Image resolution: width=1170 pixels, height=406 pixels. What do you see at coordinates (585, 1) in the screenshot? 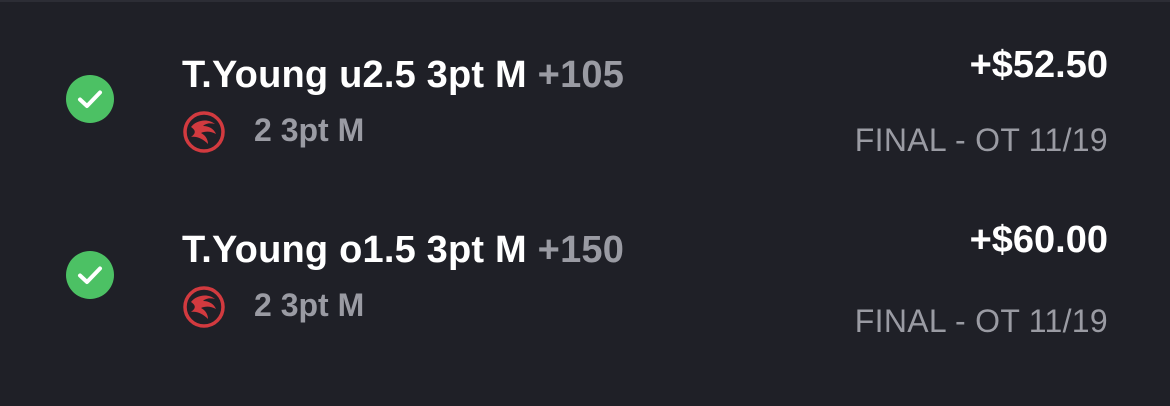
I see `divider` at bounding box center [585, 1].